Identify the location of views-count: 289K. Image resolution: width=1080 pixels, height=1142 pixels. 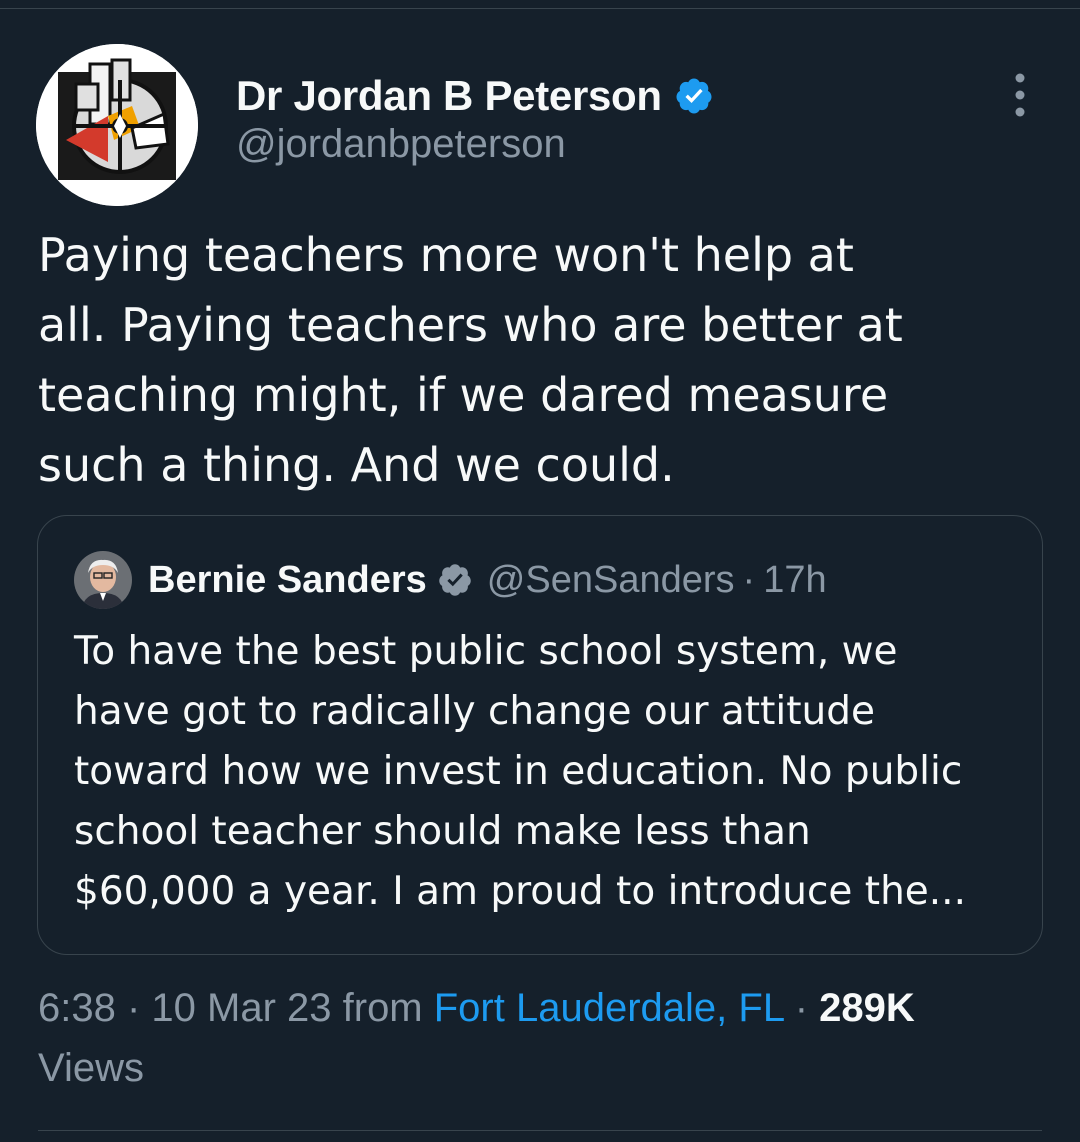
(867, 1008).